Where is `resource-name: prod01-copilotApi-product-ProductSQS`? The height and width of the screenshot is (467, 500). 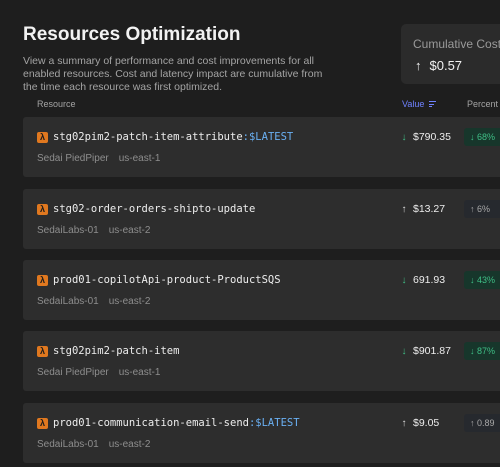
resource-name: prod01-copilotApi-product-ProductSQS is located at coordinates (167, 280).